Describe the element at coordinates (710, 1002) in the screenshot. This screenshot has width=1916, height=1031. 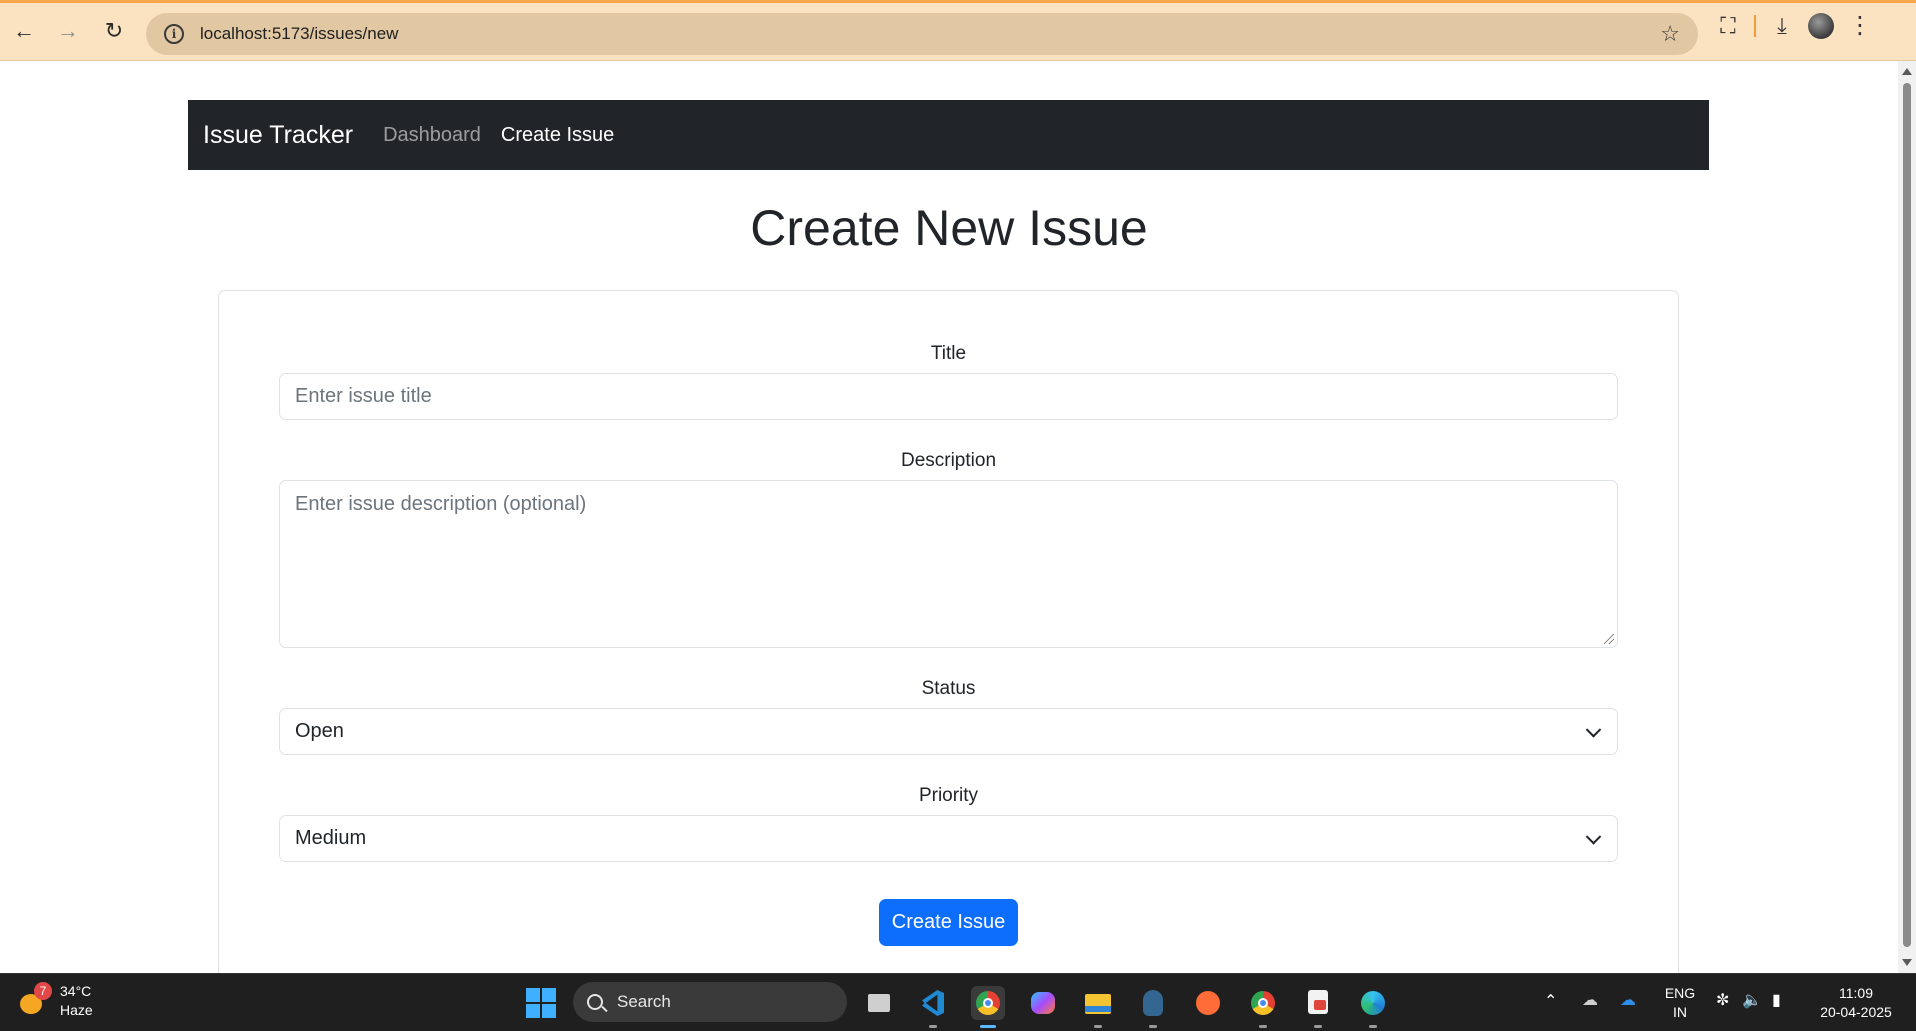
I see `taskbar-search: Search` at that location.